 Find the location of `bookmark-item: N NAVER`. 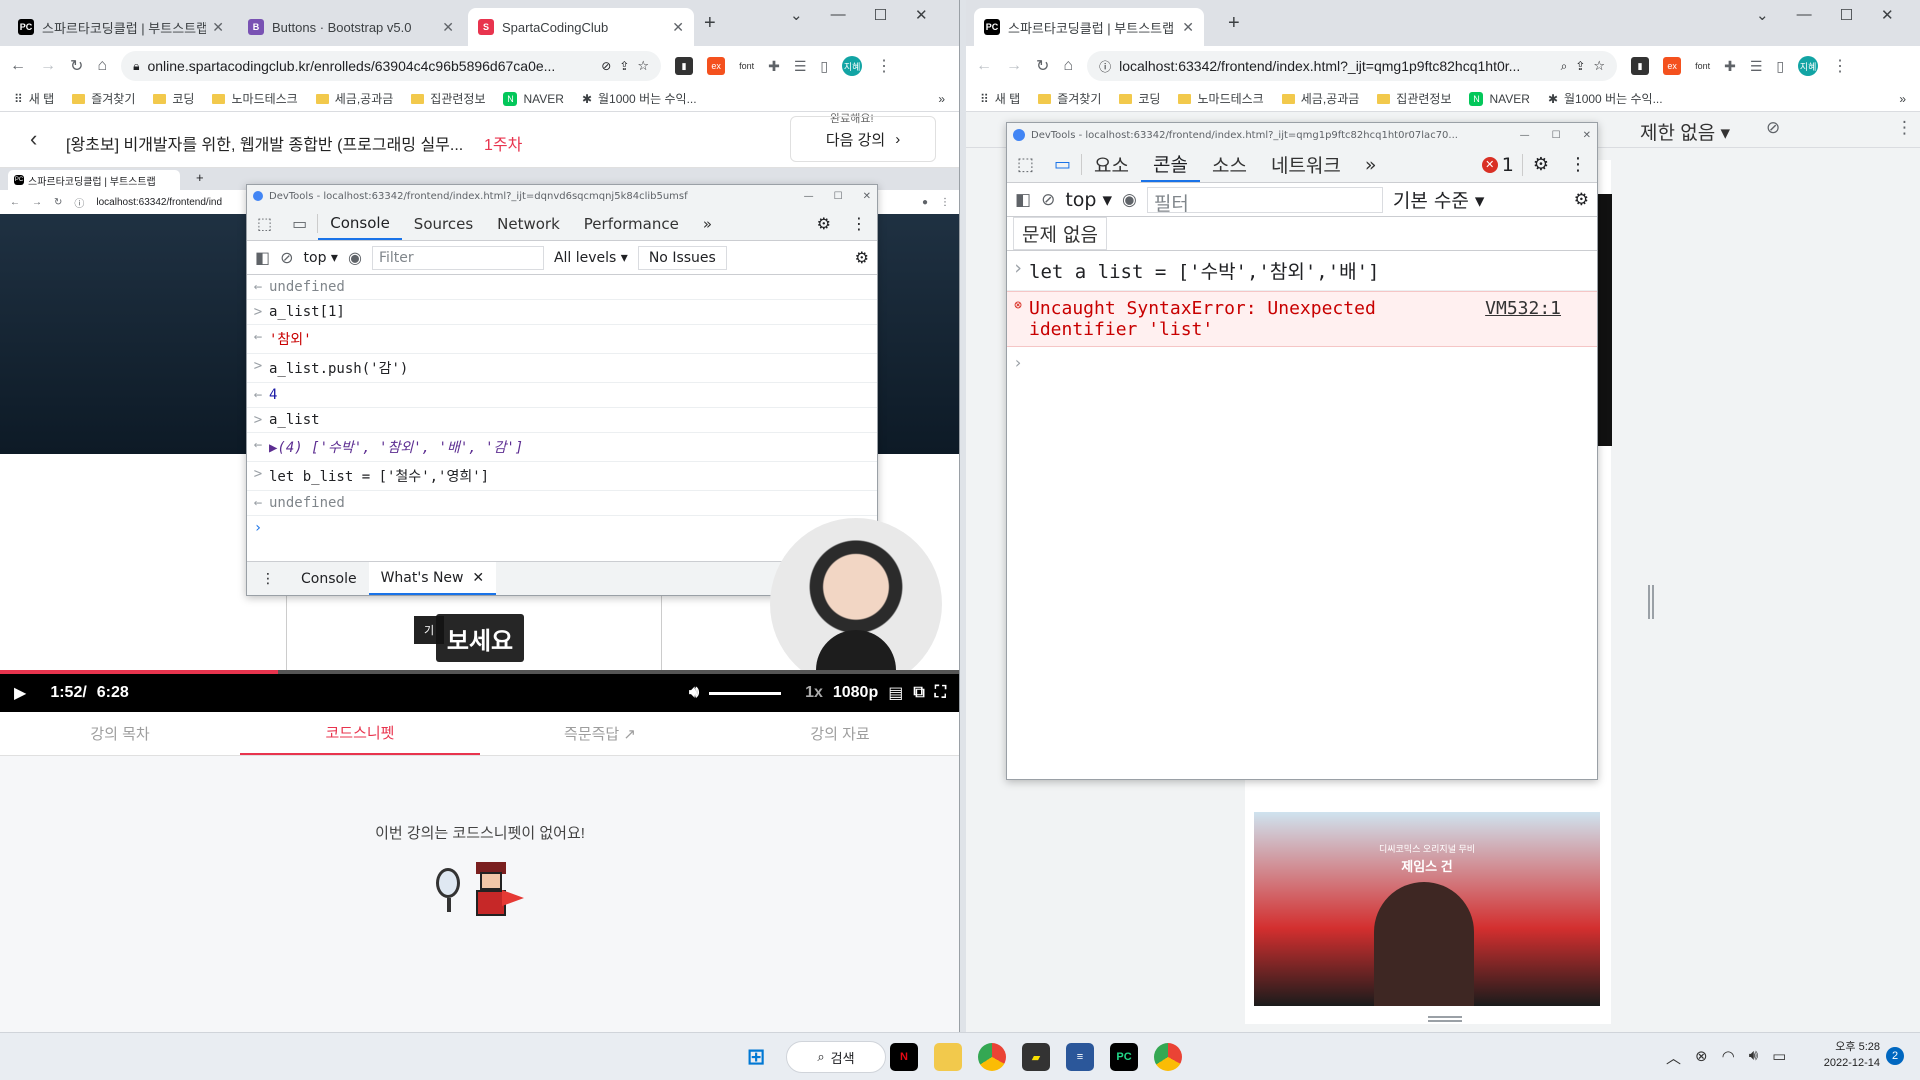

bookmark-item: N NAVER is located at coordinates (1499, 98).